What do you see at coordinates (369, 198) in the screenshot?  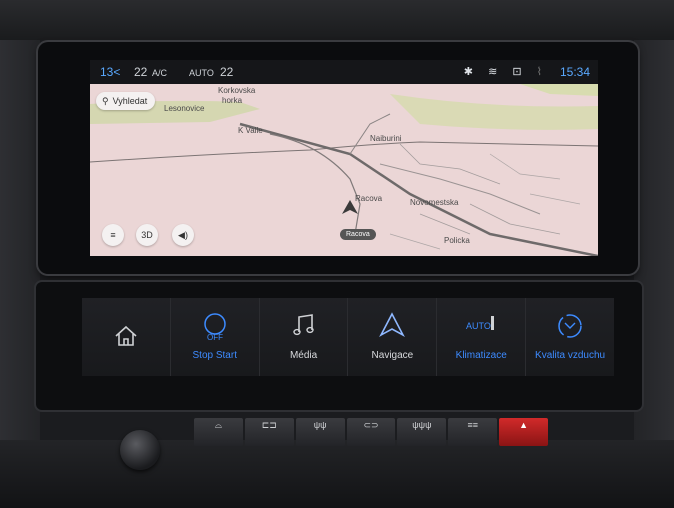 I see `map-label: Racova` at bounding box center [369, 198].